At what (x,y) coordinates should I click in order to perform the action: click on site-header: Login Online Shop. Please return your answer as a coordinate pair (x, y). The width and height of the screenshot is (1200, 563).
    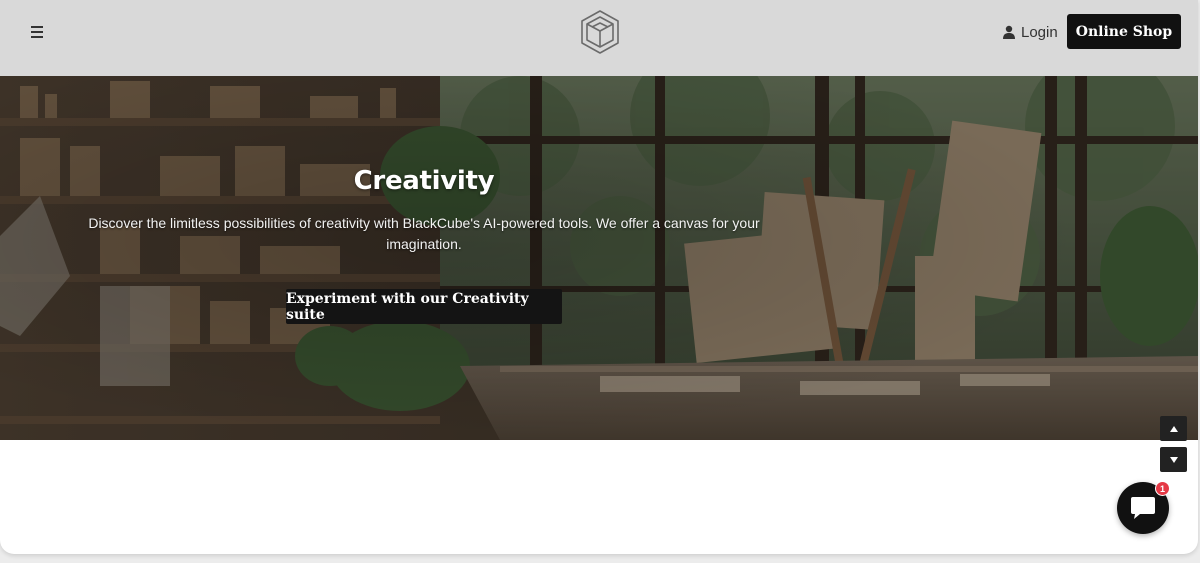
    Looking at the image, I should click on (599, 38).